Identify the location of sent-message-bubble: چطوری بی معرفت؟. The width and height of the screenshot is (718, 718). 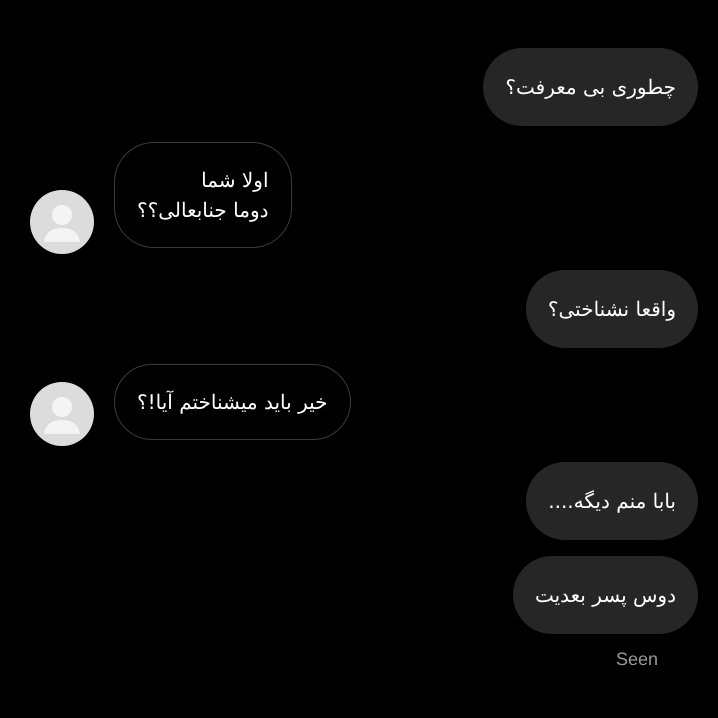
(590, 87).